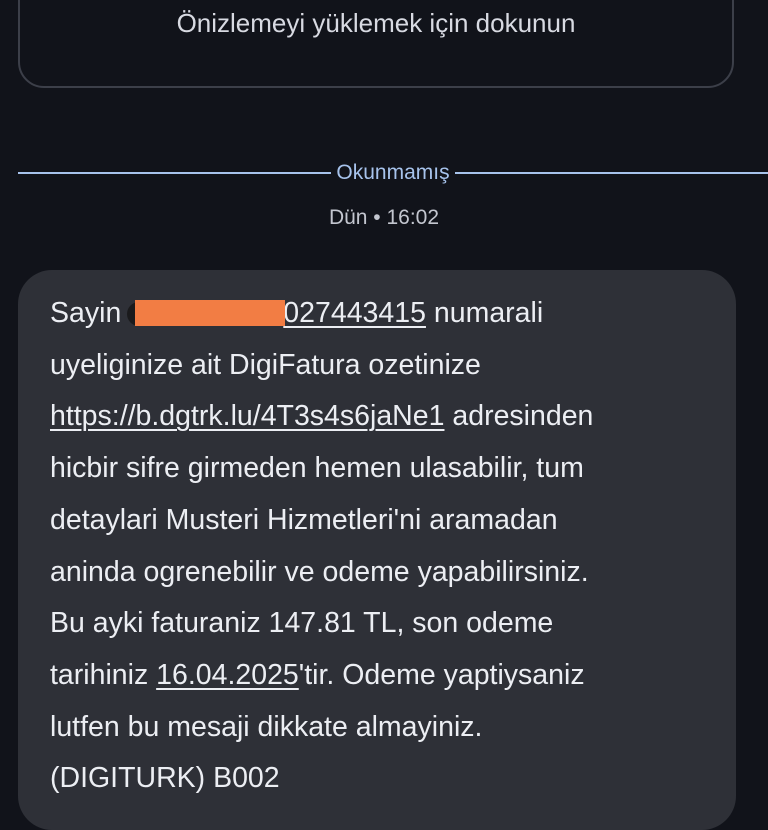 This screenshot has height=830, width=768. What do you see at coordinates (266, 726) in the screenshot?
I see `message-line-9: lutfen bu mesaji dikkate almayiniz.` at bounding box center [266, 726].